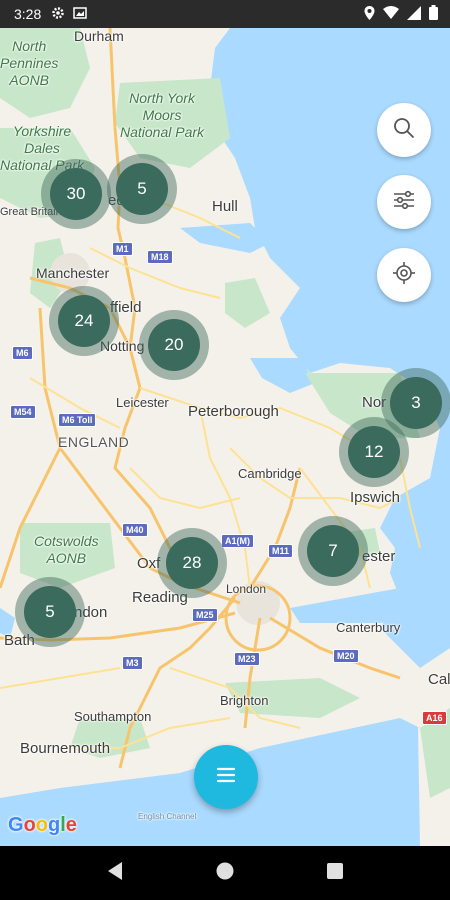 Image resolution: width=450 pixels, height=900 pixels. I want to click on road-m54-shield: M54, so click(23, 412).